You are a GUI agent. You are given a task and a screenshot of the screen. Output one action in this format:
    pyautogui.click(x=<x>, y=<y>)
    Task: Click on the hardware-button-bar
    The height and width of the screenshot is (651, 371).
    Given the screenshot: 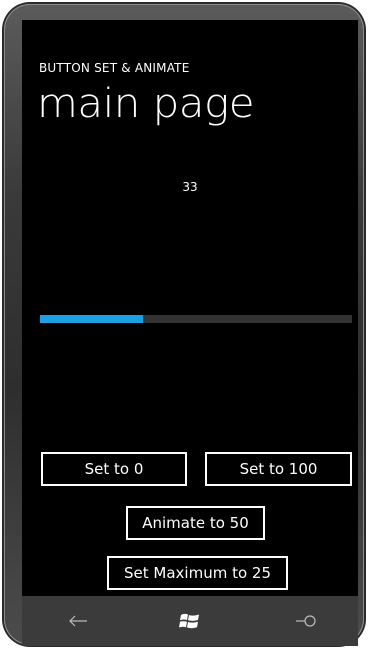 What is the action you would take?
    pyautogui.click(x=190, y=621)
    